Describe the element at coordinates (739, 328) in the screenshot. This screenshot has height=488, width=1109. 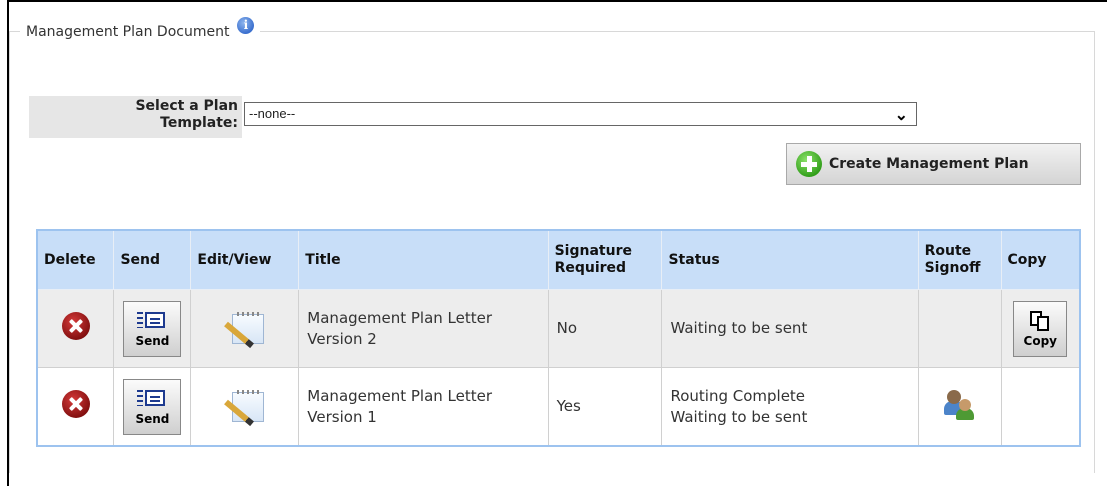
I see `status-line1: Waiting to be sent` at that location.